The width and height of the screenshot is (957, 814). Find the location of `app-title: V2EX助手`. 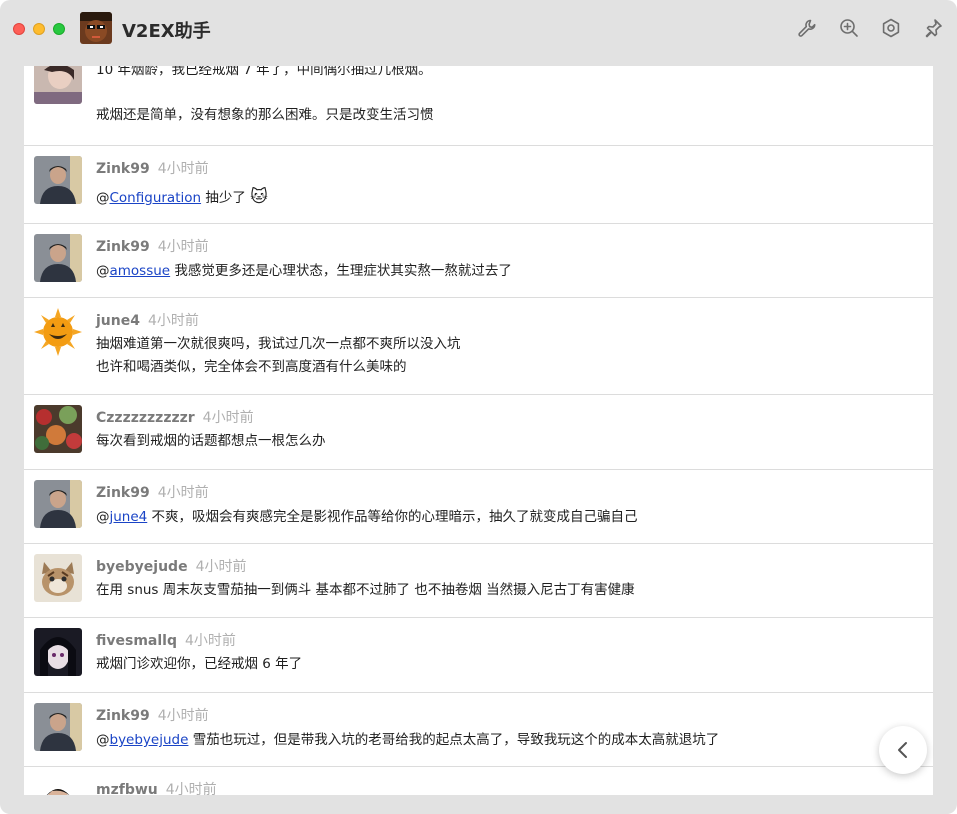

app-title: V2EX助手 is located at coordinates (166, 31).